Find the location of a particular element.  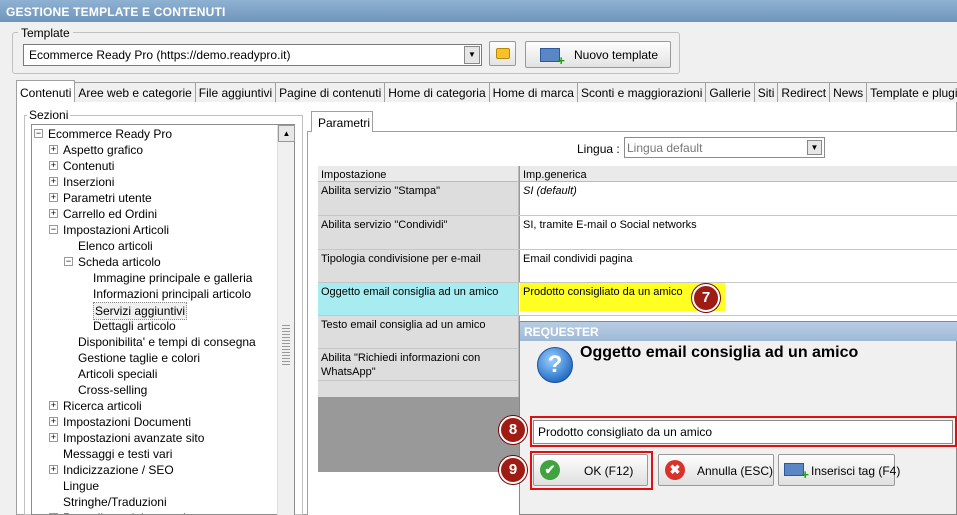

lingua-label: Lingua : is located at coordinates (598, 149).